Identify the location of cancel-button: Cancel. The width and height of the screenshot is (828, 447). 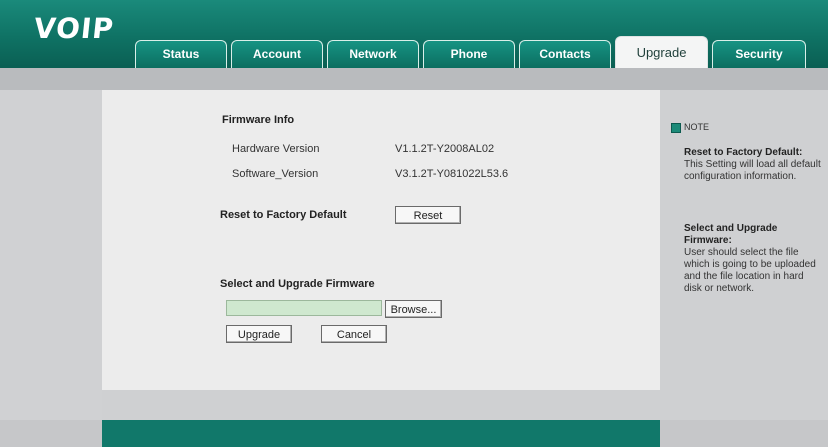
(354, 334).